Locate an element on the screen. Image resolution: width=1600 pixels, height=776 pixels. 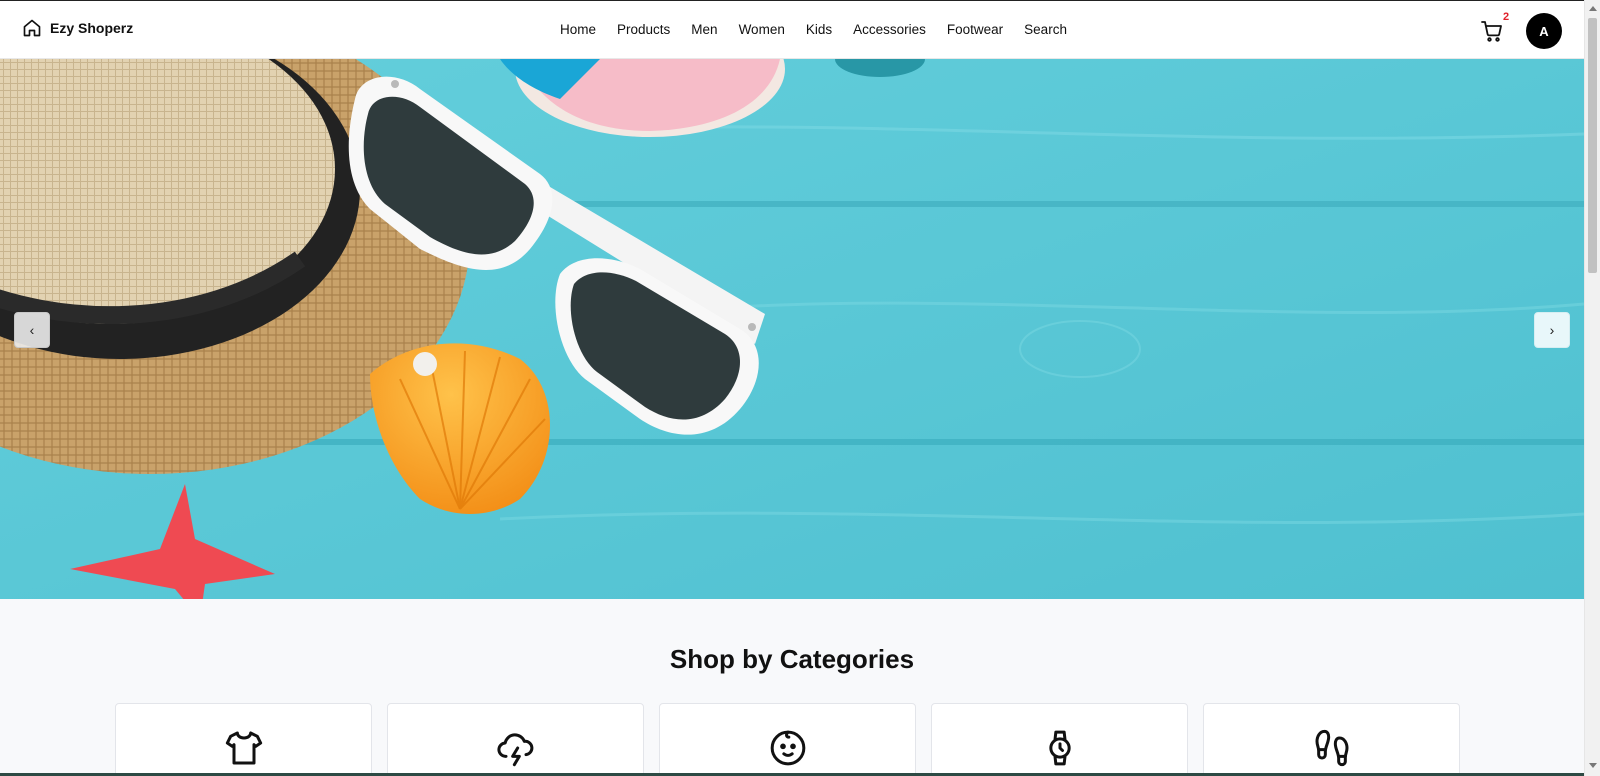
nav-products: Products is located at coordinates (643, 29).